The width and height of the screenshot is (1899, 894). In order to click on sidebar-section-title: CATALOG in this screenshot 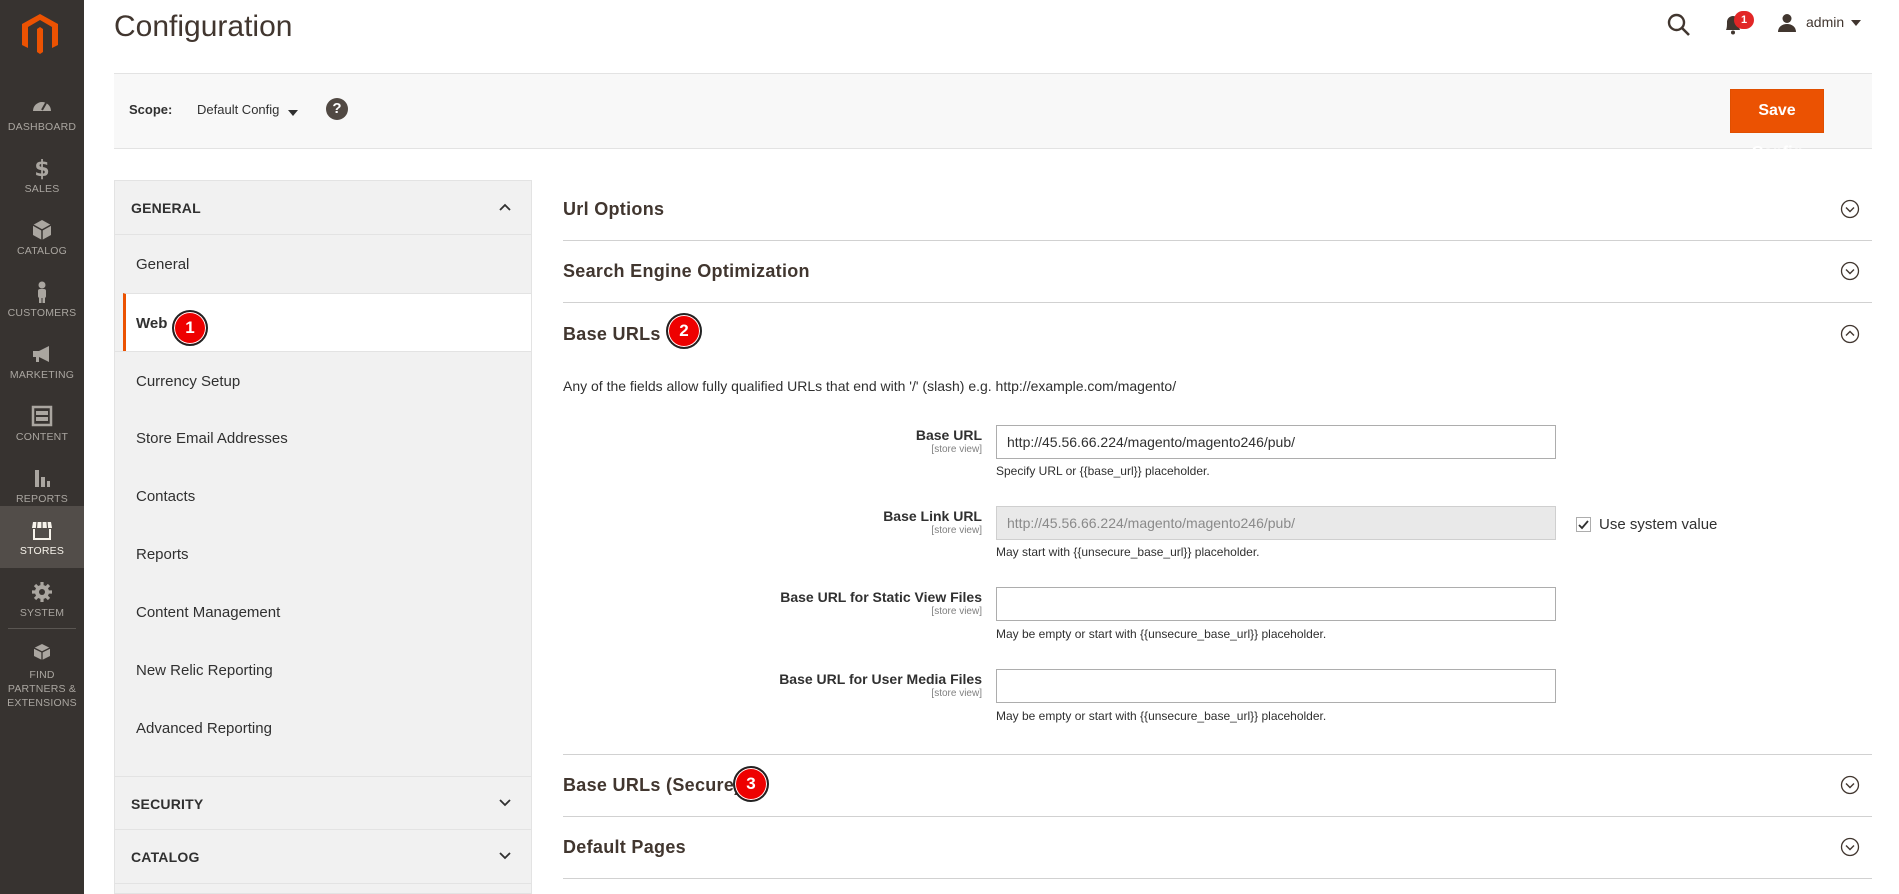, I will do `click(165, 857)`.